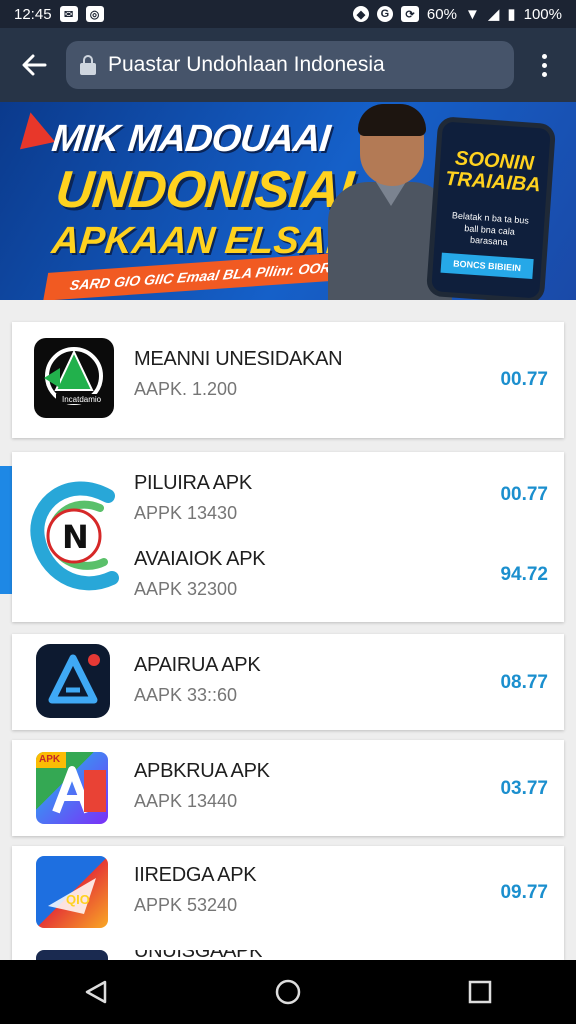  I want to click on app-list-item: APAIRUA APK AAPK 33::60 08.77, so click(288, 682).